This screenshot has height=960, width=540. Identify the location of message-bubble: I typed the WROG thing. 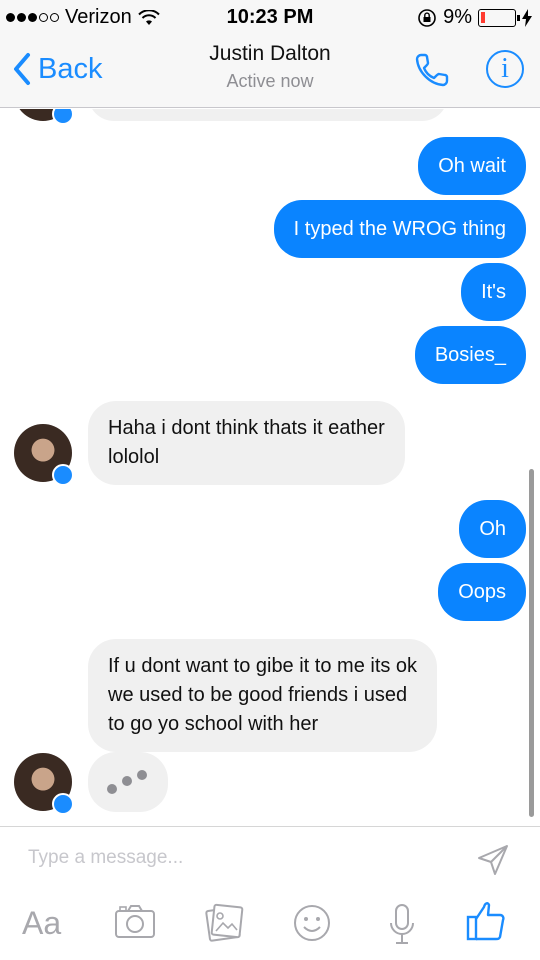
(399, 229).